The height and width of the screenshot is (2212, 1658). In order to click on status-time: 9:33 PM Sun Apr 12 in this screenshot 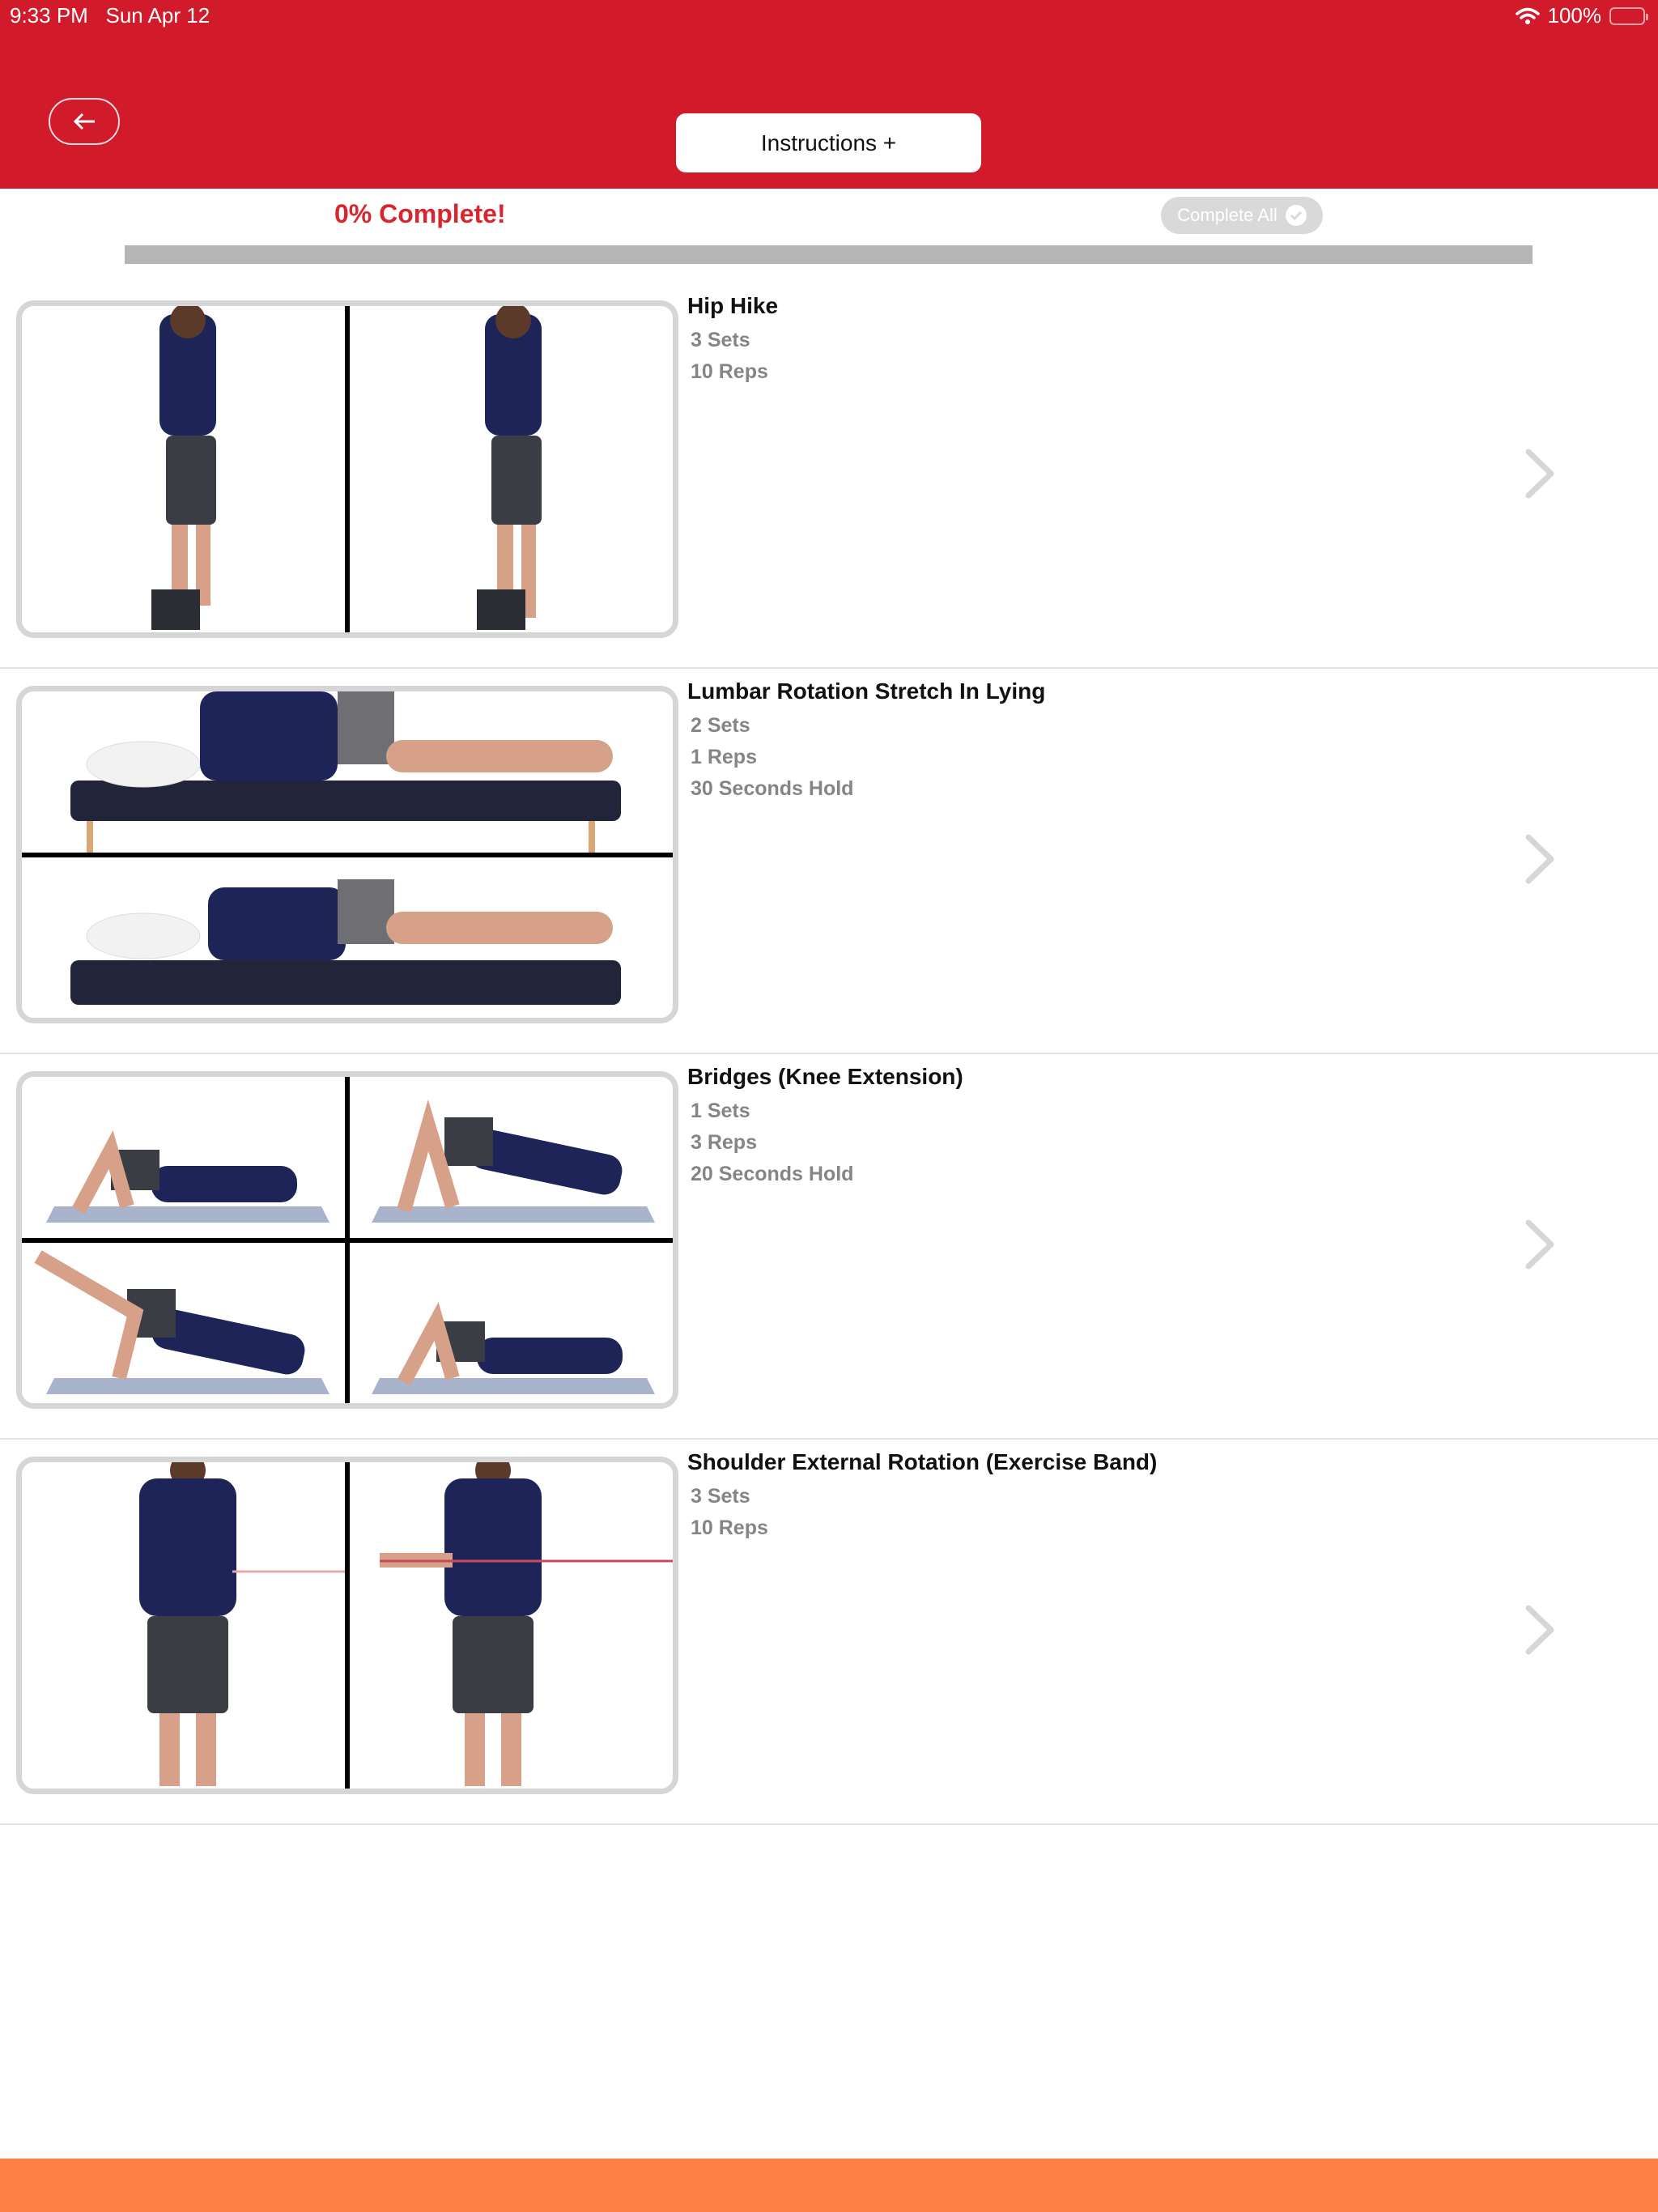, I will do `click(110, 16)`.